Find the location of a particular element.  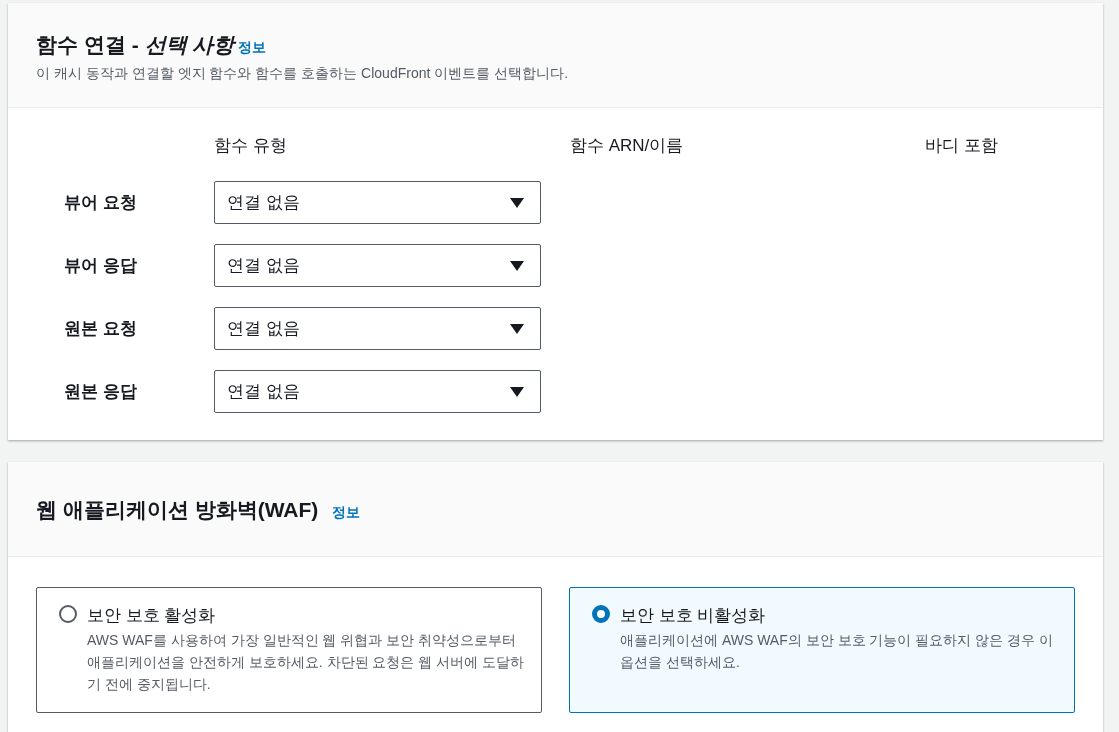

row-label: 뷰어 요청 is located at coordinates (101, 203).